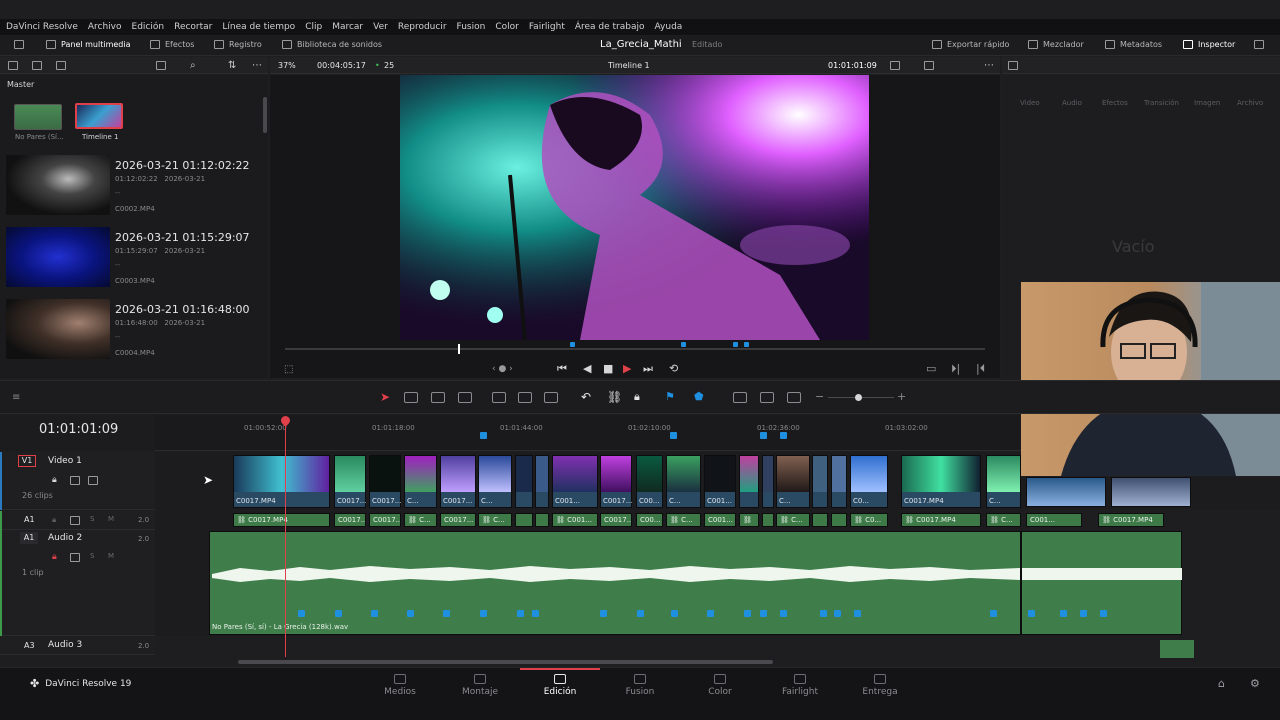  I want to click on media-pool-scrollbar, so click(265, 115).